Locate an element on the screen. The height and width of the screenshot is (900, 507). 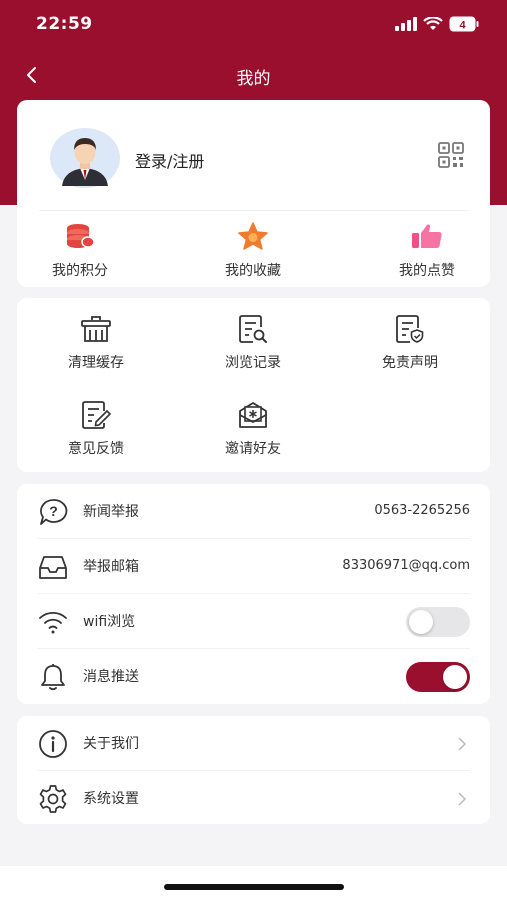
gear-icon is located at coordinates (53, 799).